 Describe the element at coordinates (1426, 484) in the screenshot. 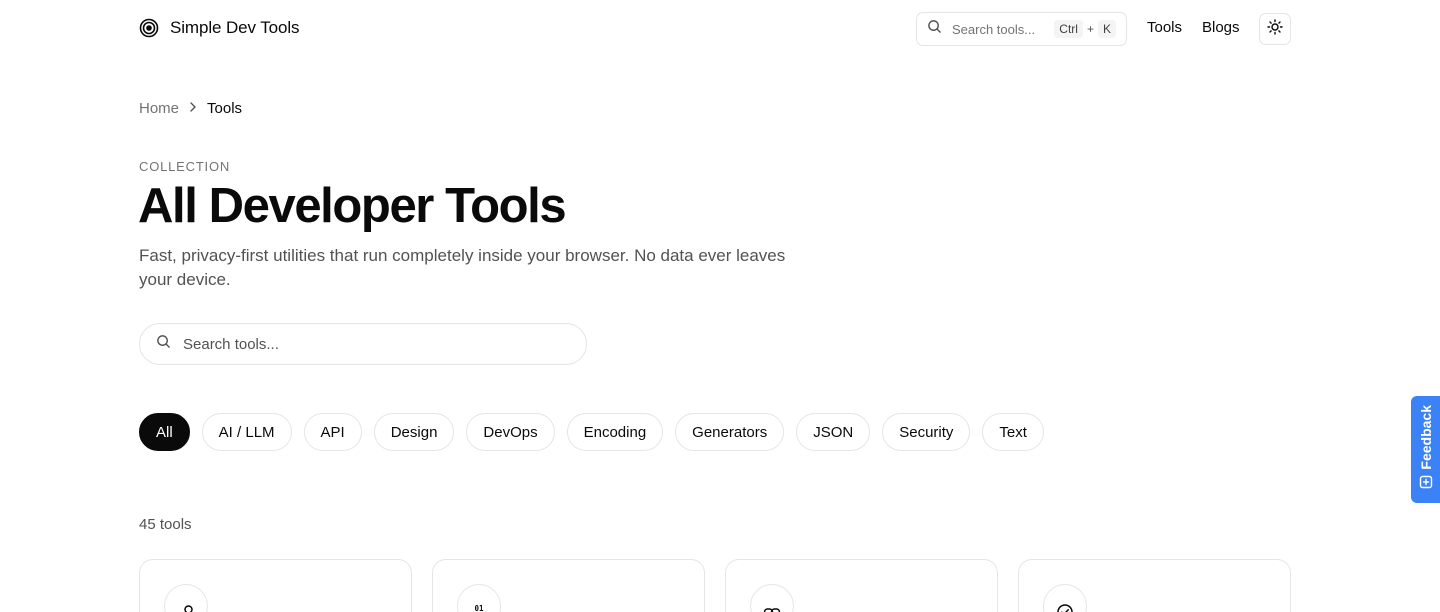

I see `feedback-icon` at that location.